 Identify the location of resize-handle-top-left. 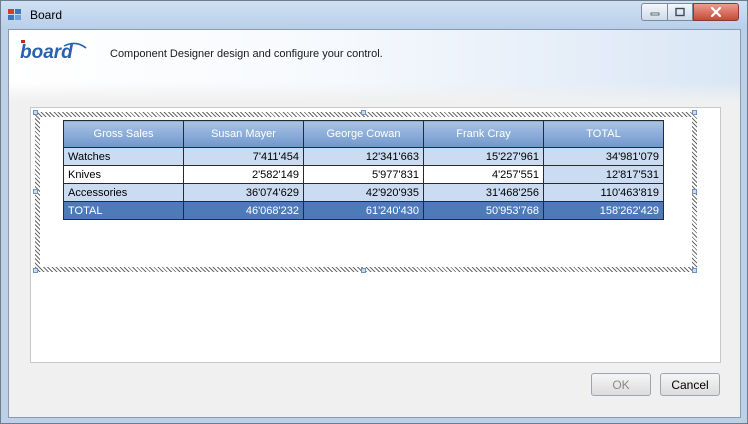
(35, 112).